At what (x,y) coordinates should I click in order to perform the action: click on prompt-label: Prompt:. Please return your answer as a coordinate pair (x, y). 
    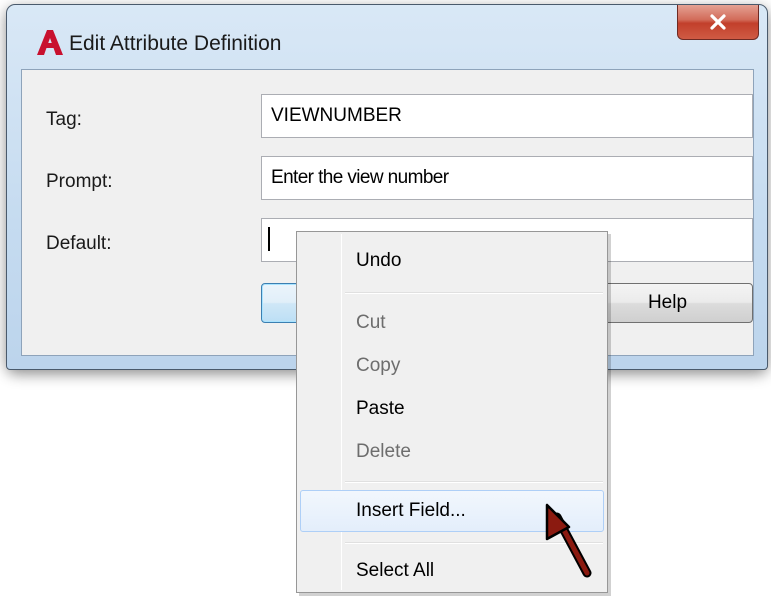
    Looking at the image, I should click on (79, 181).